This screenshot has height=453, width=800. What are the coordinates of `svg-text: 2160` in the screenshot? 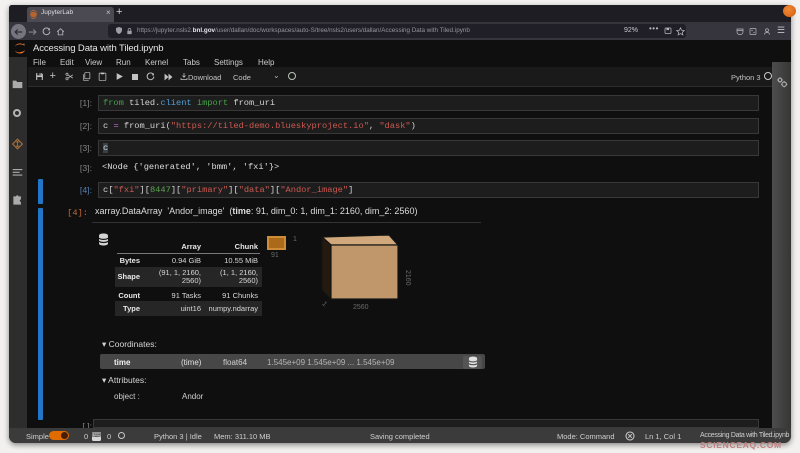 It's located at (407, 278).